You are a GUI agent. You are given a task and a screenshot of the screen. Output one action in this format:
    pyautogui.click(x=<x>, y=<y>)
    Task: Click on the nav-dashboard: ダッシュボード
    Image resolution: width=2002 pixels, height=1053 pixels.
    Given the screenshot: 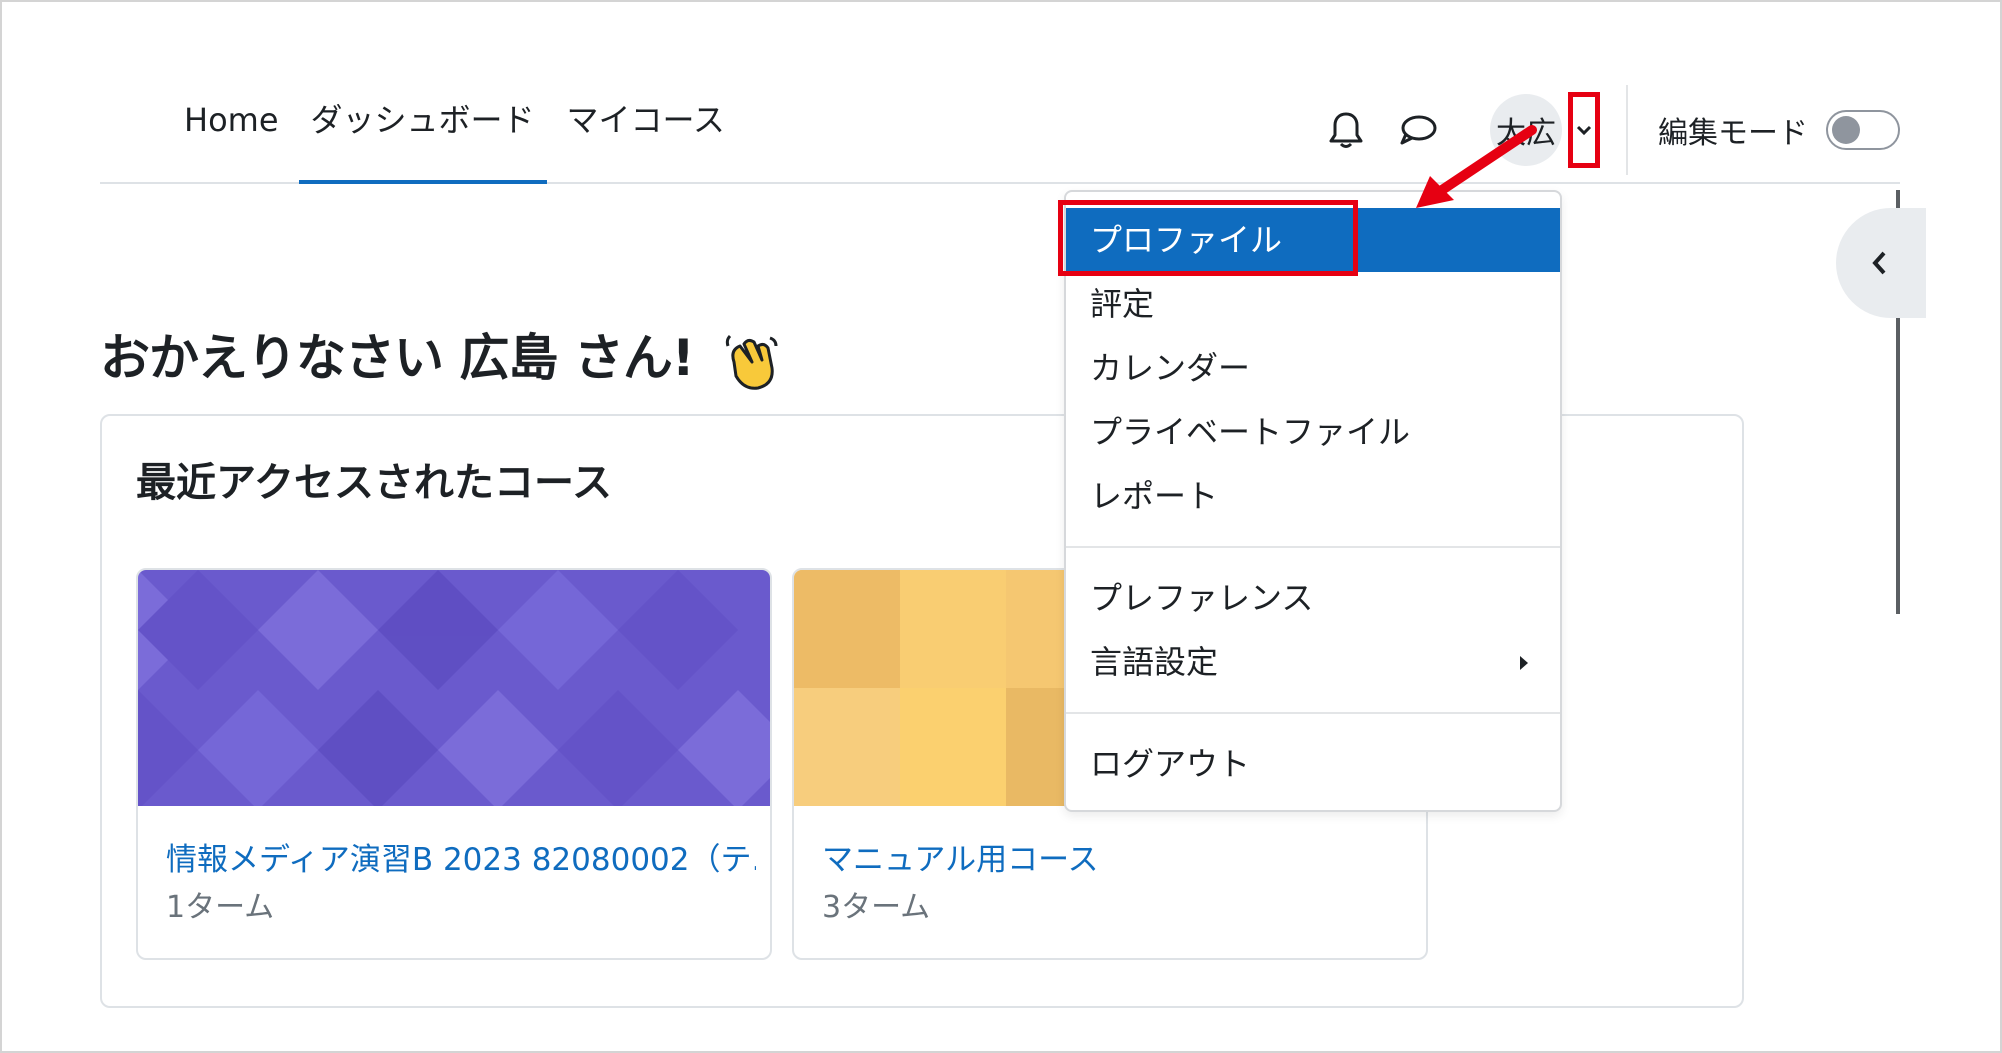 What is the action you would take?
    pyautogui.click(x=423, y=140)
    